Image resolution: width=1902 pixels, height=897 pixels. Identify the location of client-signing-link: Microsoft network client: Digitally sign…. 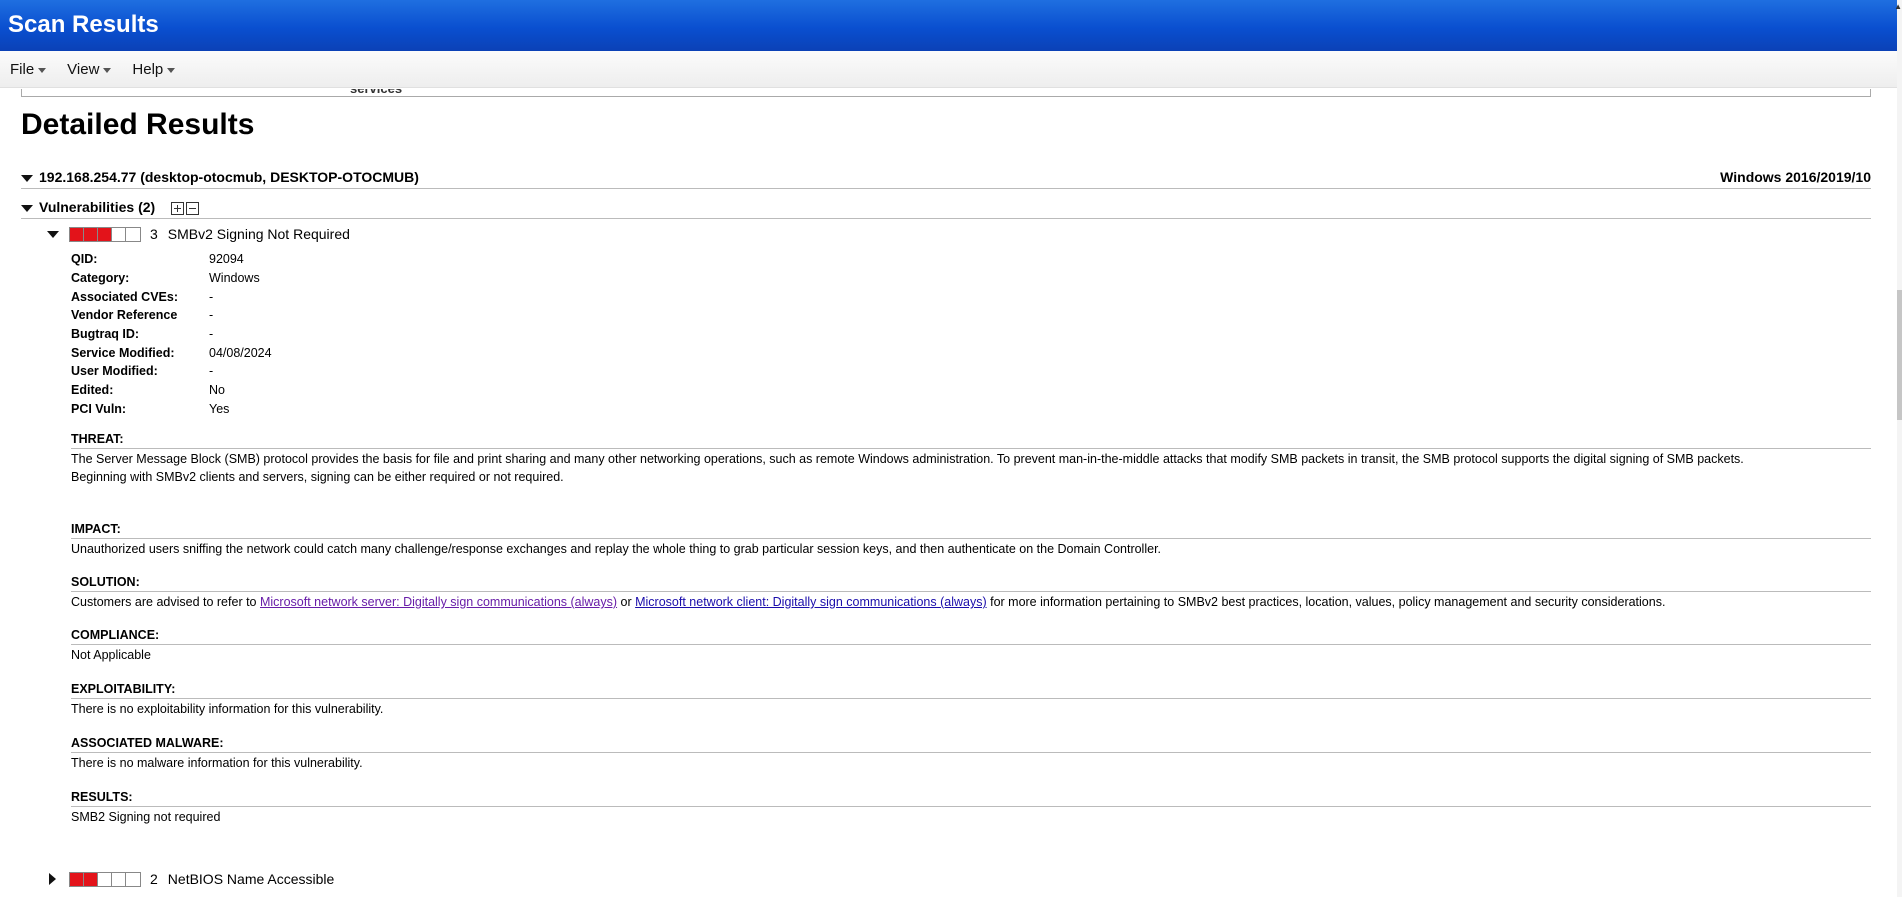
(811, 602).